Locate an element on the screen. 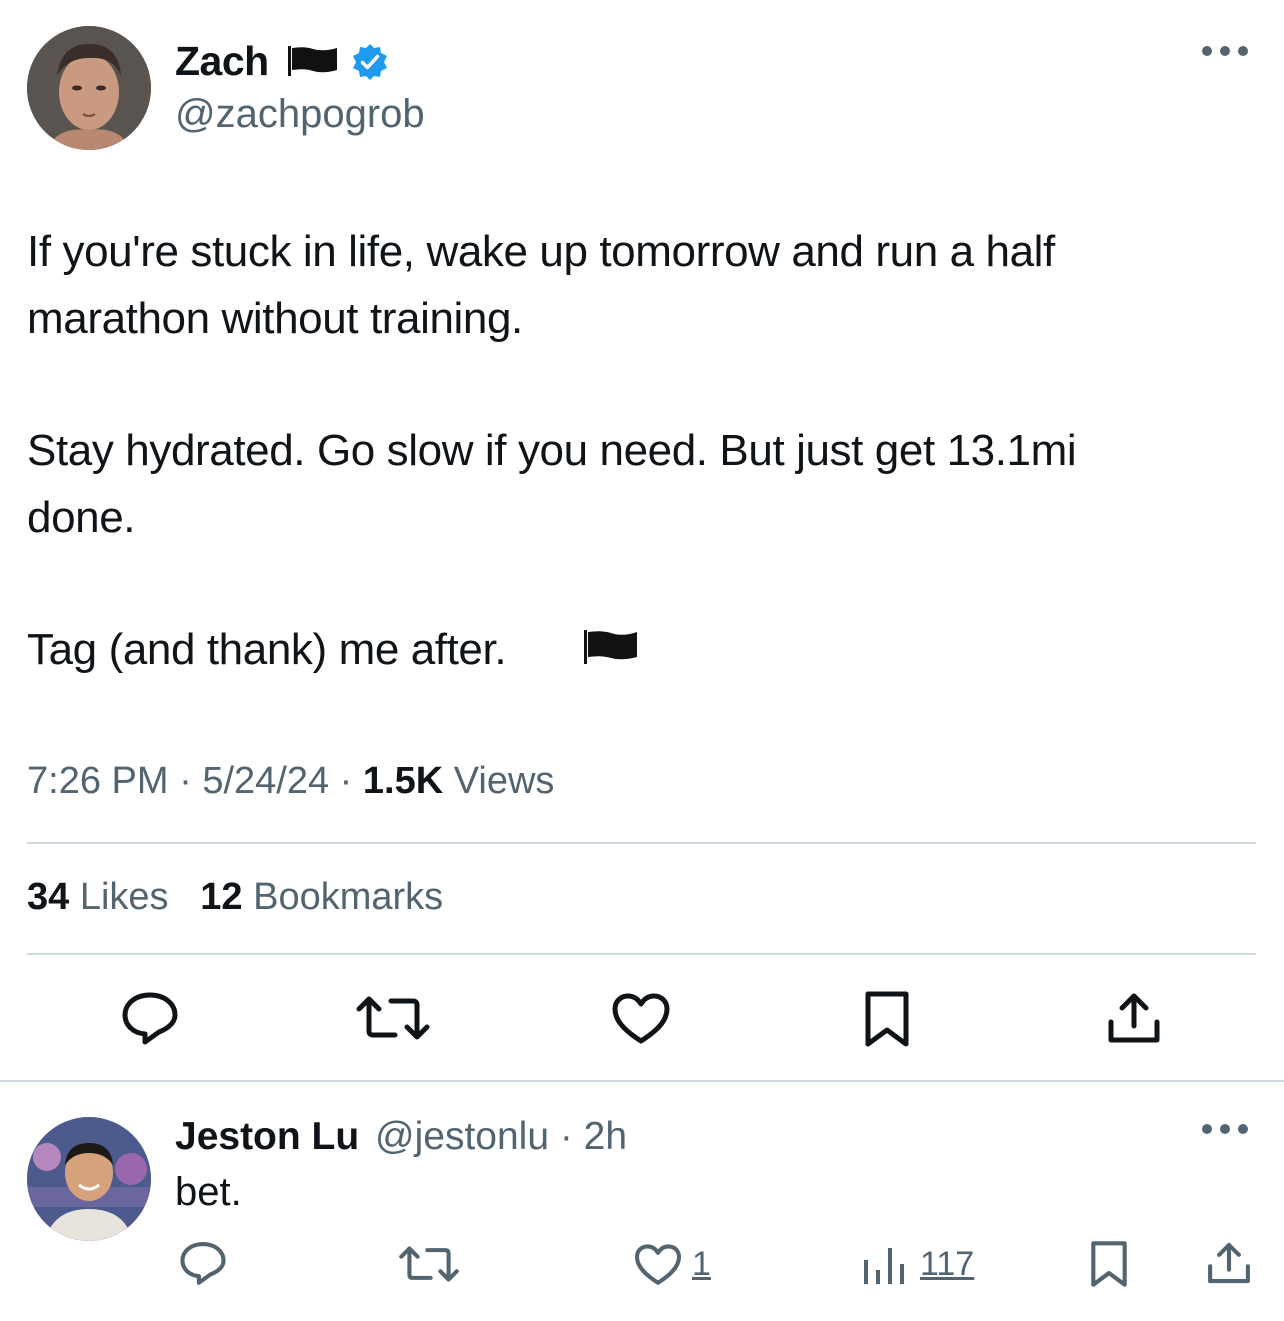  likes-count: 34 is located at coordinates (48, 897).